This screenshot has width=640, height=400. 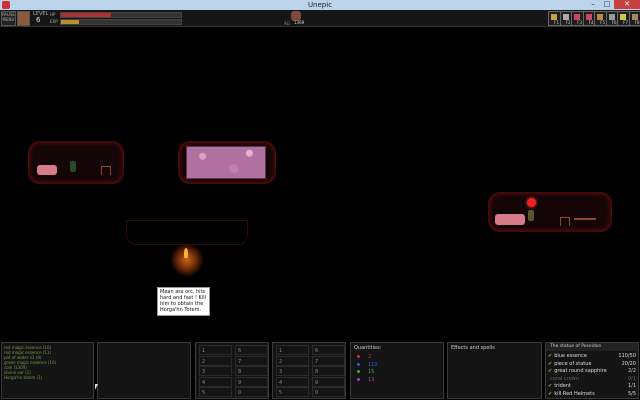 What do you see at coordinates (8, 18) in the screenshot?
I see `pause-menu-button: PAUSE MENU` at bounding box center [8, 18].